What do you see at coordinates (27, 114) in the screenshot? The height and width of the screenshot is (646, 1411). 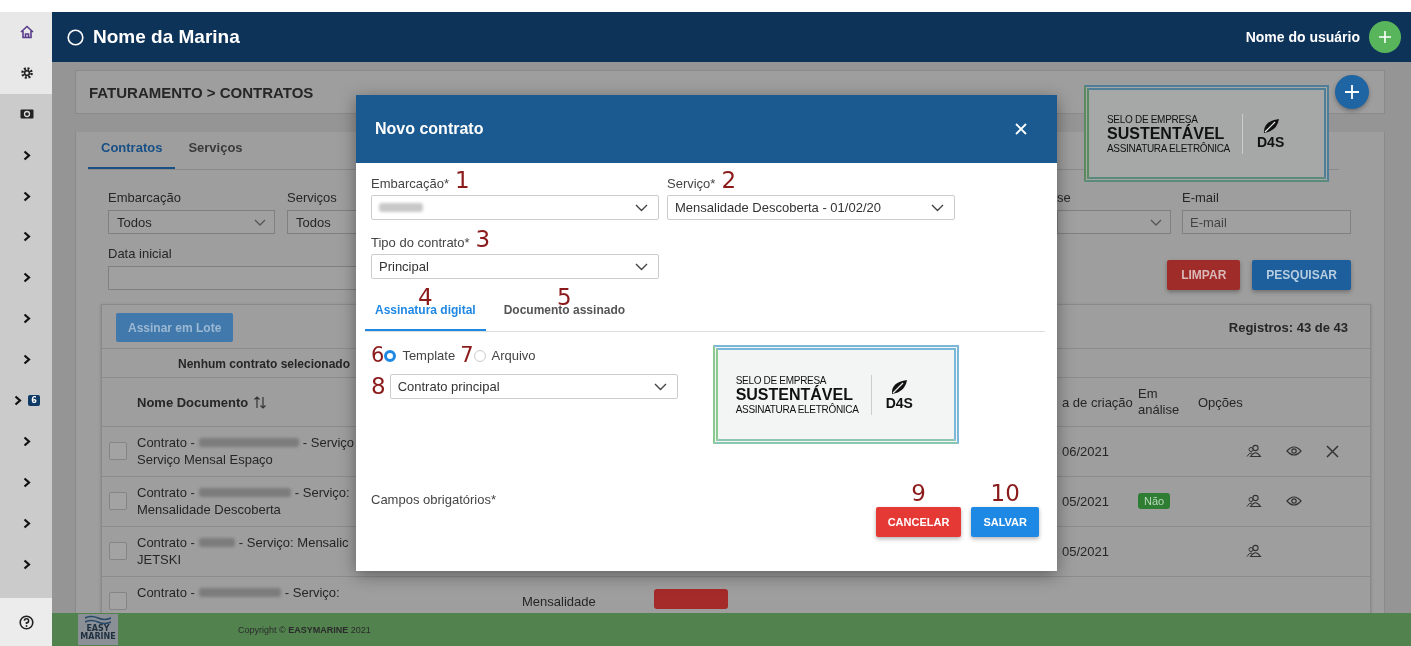 I see `banknote-icon` at bounding box center [27, 114].